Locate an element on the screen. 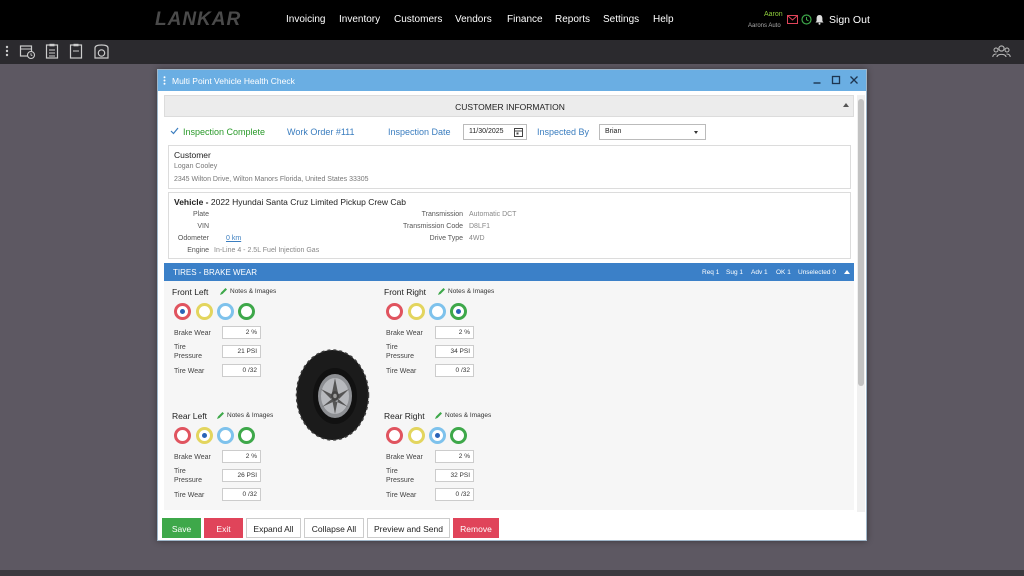 This screenshot has width=1024, height=576. nav-inventory: Inventory is located at coordinates (359, 19).